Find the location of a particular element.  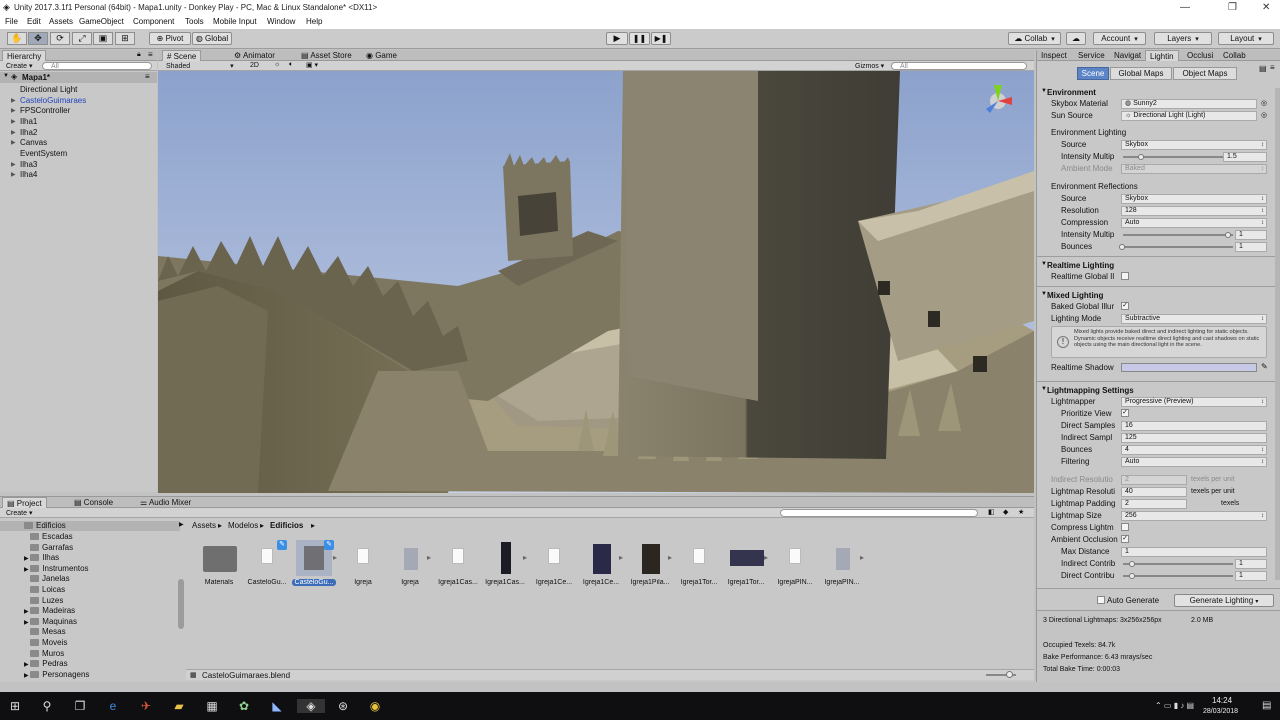

source-dropdown: Skybox is located at coordinates (1194, 145).